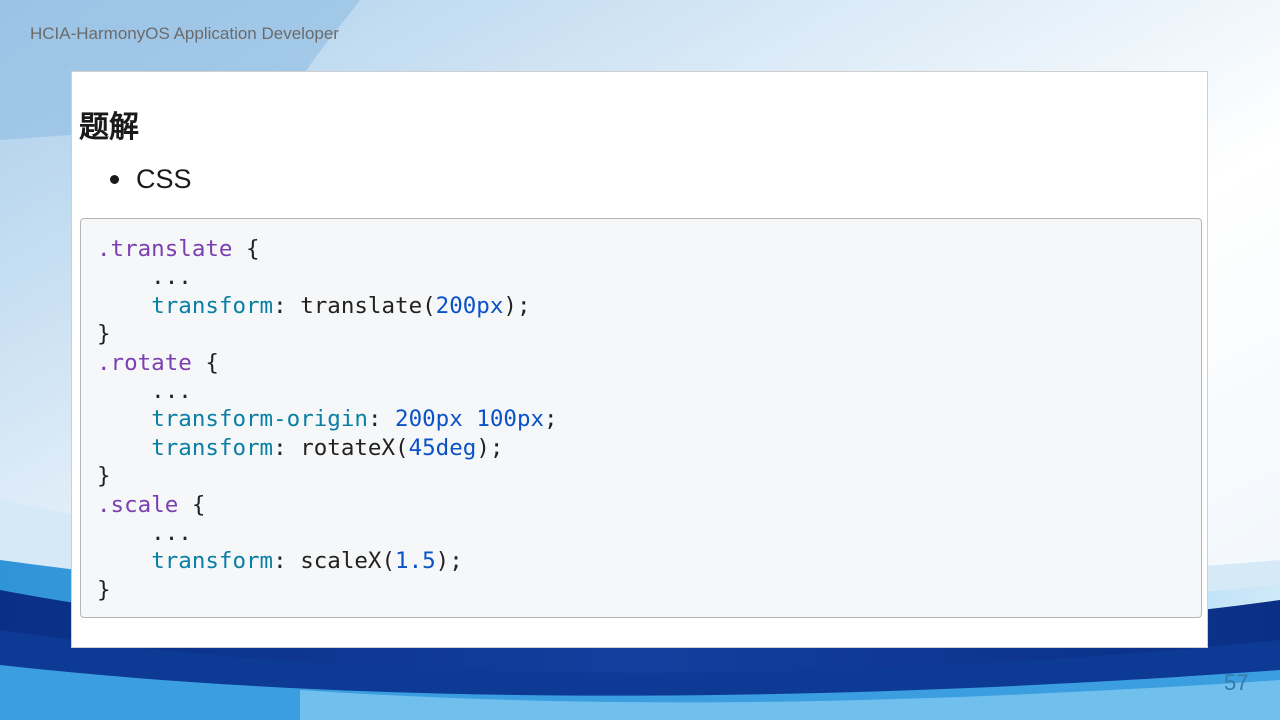 The height and width of the screenshot is (720, 1280). Describe the element at coordinates (184, 33) in the screenshot. I see `course-title: HCIA-HarmonyOS Application Developer` at that location.